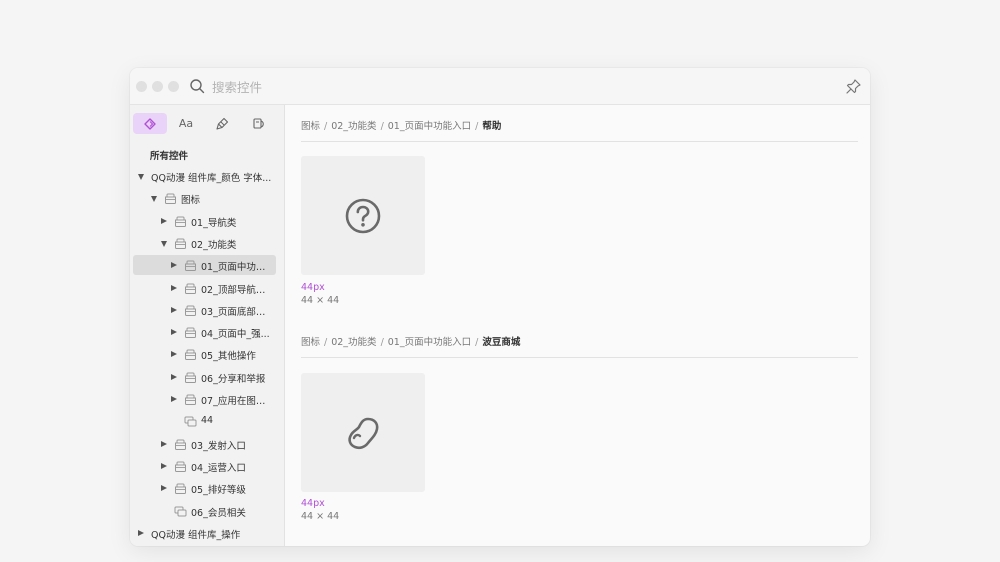 The image size is (1000, 562). I want to click on tree-item-label: 06_分享和举报, so click(233, 379).